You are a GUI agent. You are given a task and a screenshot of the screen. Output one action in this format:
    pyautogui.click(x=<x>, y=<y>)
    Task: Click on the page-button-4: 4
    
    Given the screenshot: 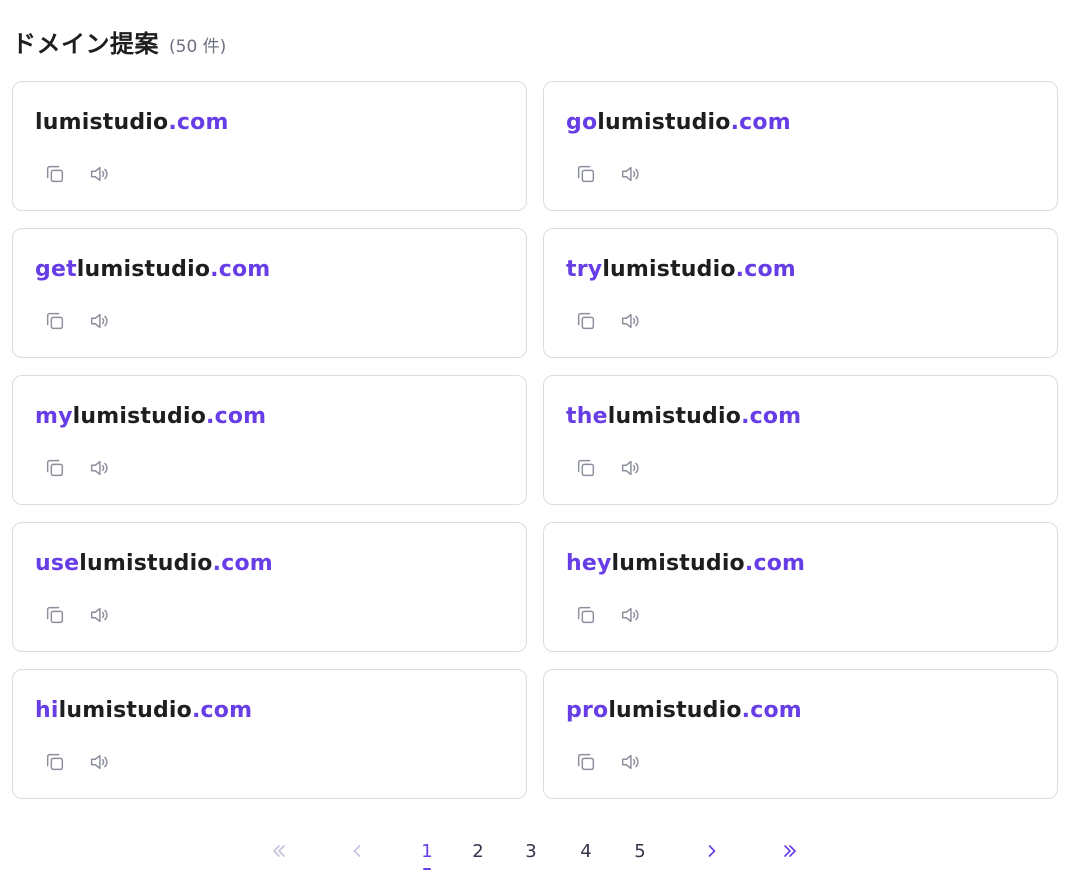 What is the action you would take?
    pyautogui.click(x=586, y=851)
    